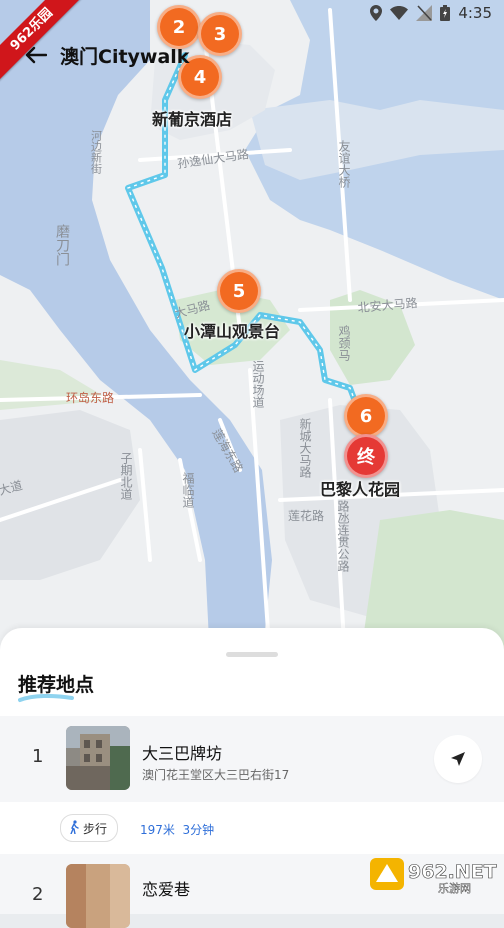 The image size is (504, 928). Describe the element at coordinates (344, 342) in the screenshot. I see `road-label: 鸡颈马` at that location.